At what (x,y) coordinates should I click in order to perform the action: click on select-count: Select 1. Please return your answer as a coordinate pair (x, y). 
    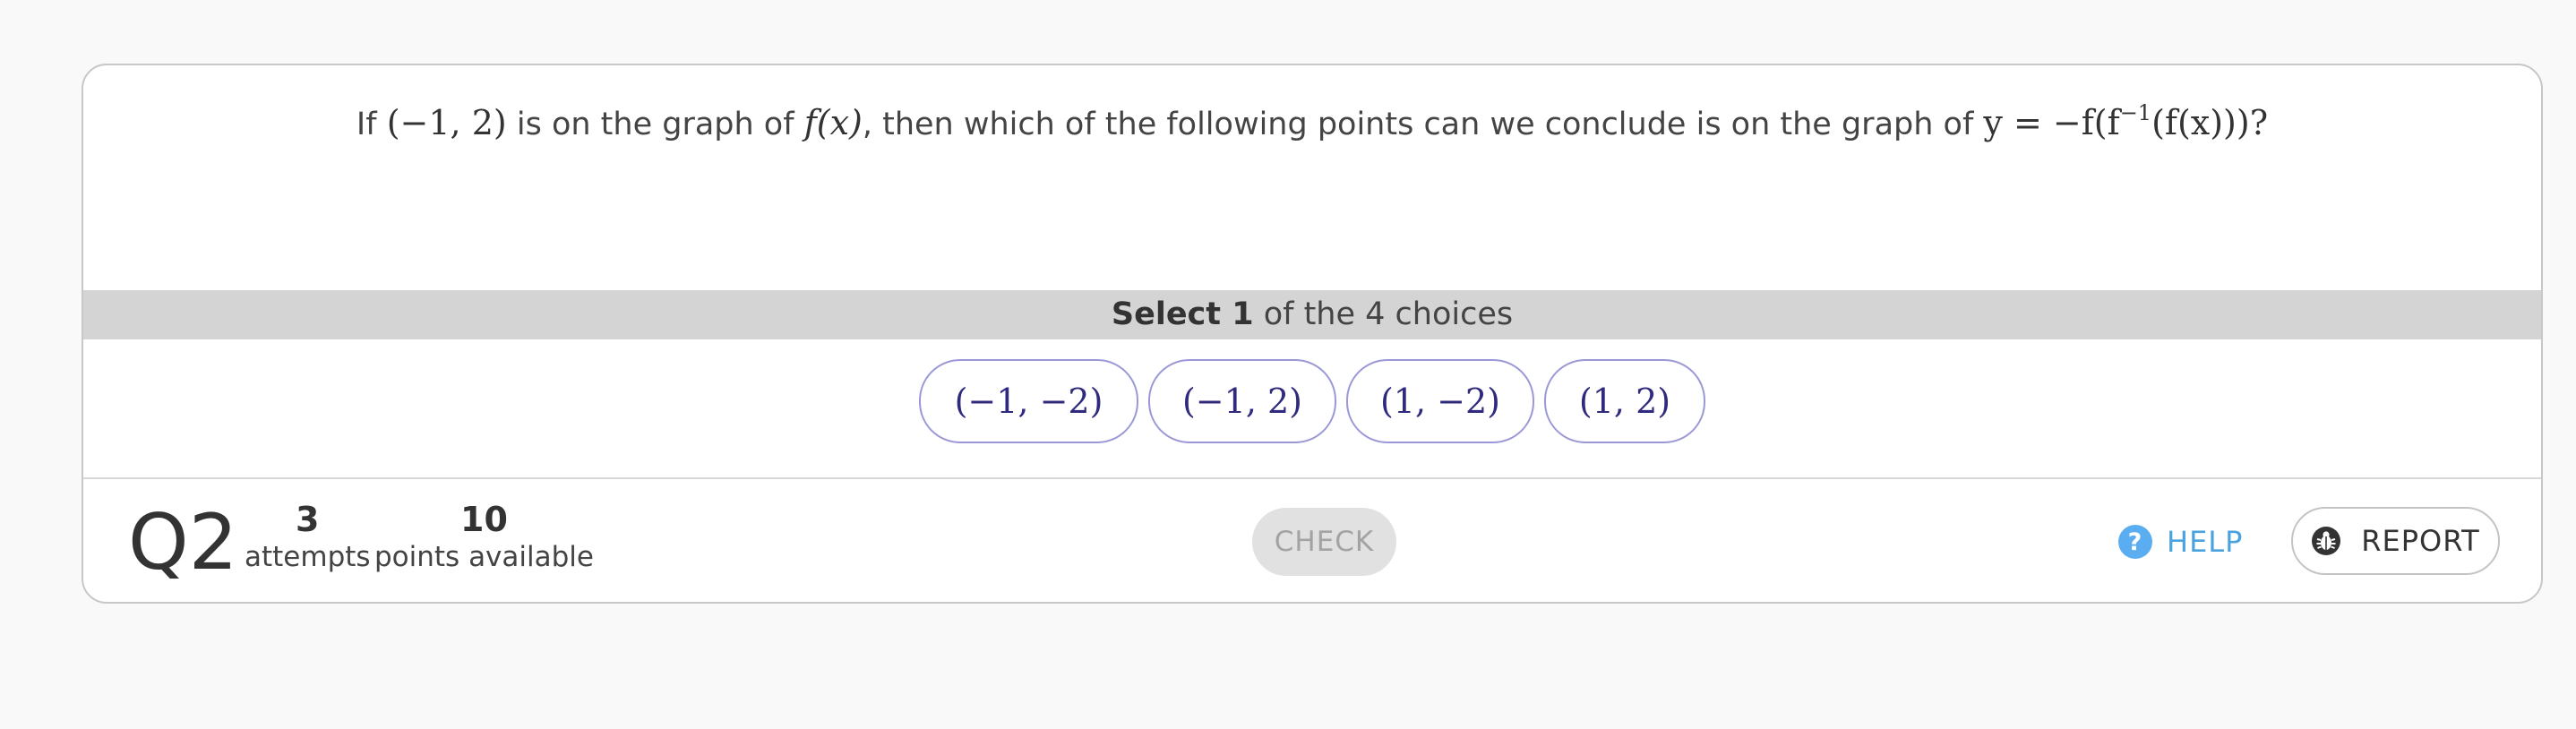
    Looking at the image, I should click on (1182, 314).